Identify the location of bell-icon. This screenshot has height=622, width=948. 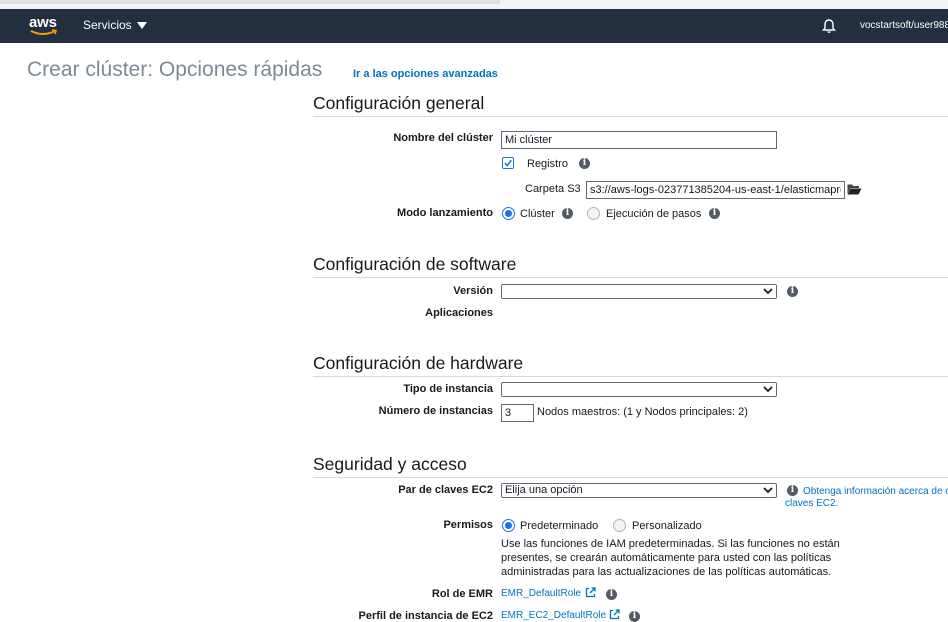
(829, 26).